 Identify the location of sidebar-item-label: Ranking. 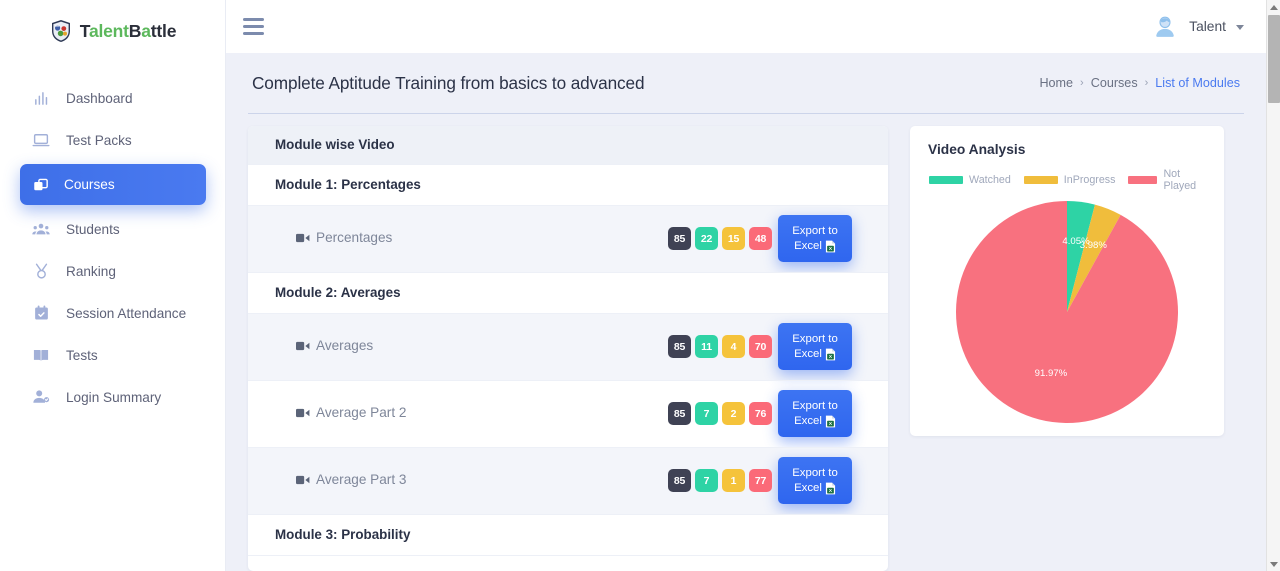
(91, 271).